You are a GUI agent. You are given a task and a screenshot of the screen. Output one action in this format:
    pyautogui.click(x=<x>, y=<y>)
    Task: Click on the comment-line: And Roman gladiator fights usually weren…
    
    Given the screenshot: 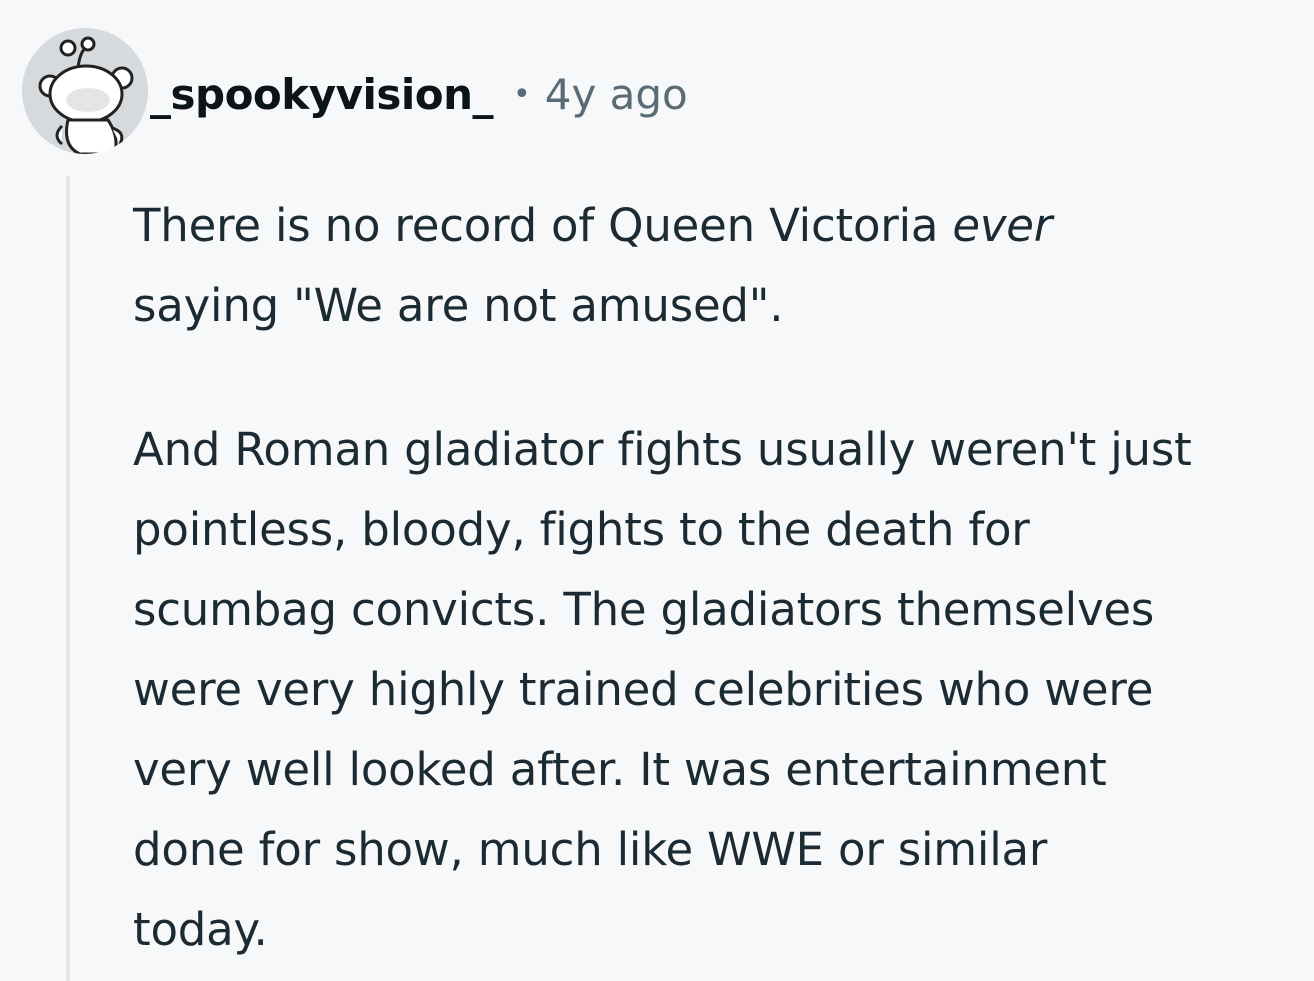 What is the action you would take?
    pyautogui.click(x=662, y=449)
    